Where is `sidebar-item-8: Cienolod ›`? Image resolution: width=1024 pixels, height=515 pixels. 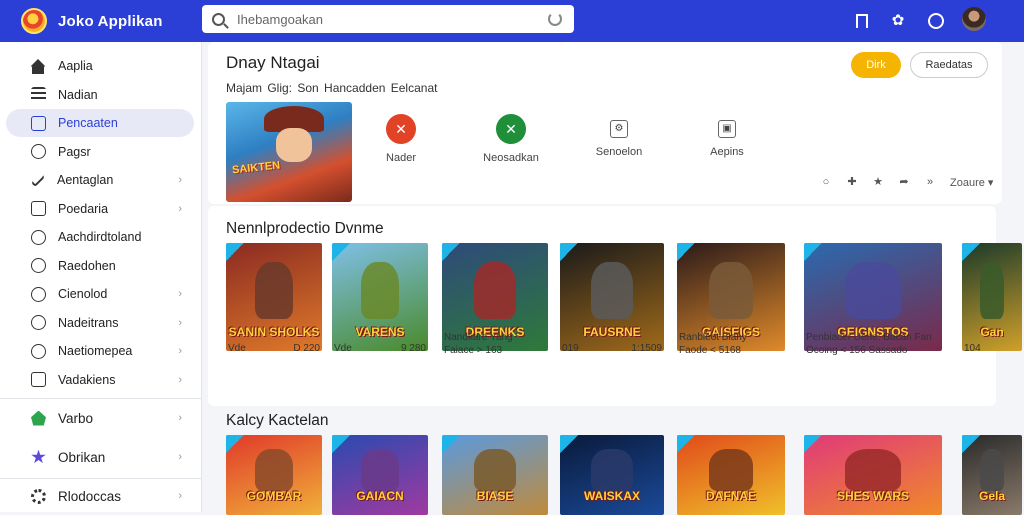
sidebar-item-8: Cienolod › is located at coordinates (100, 294).